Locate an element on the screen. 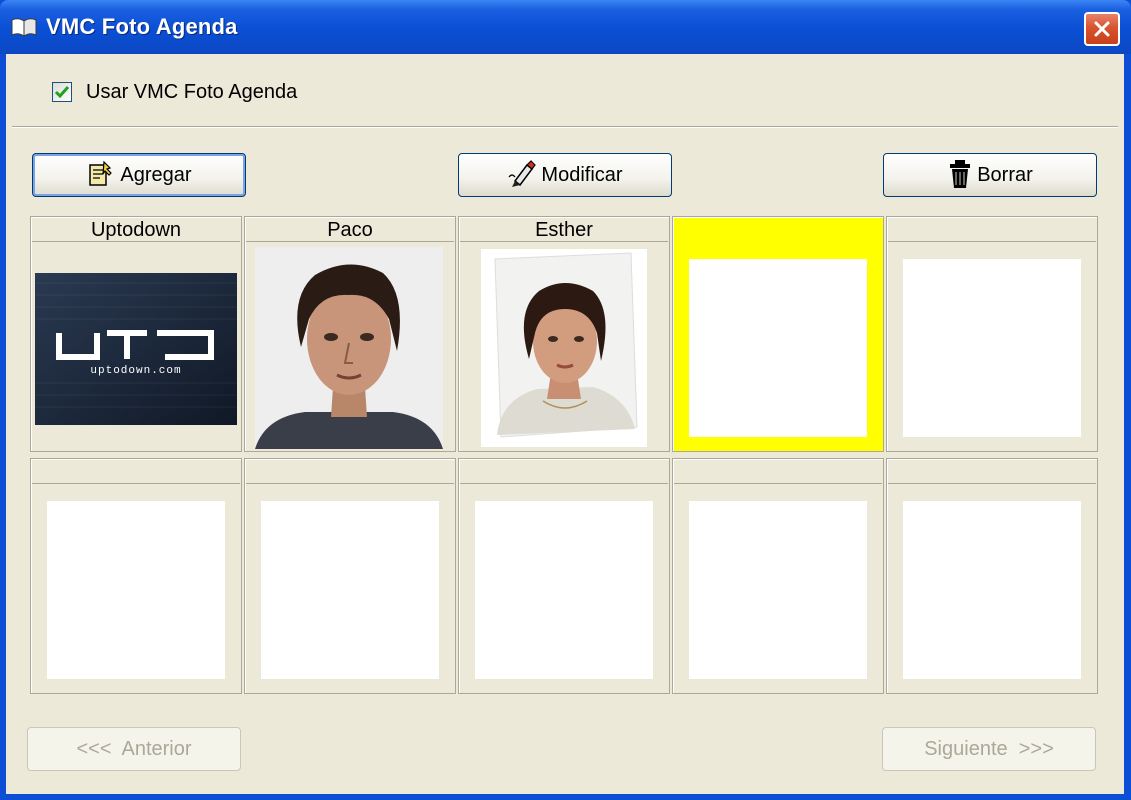  use-agenda-checkbox is located at coordinates (62, 92).